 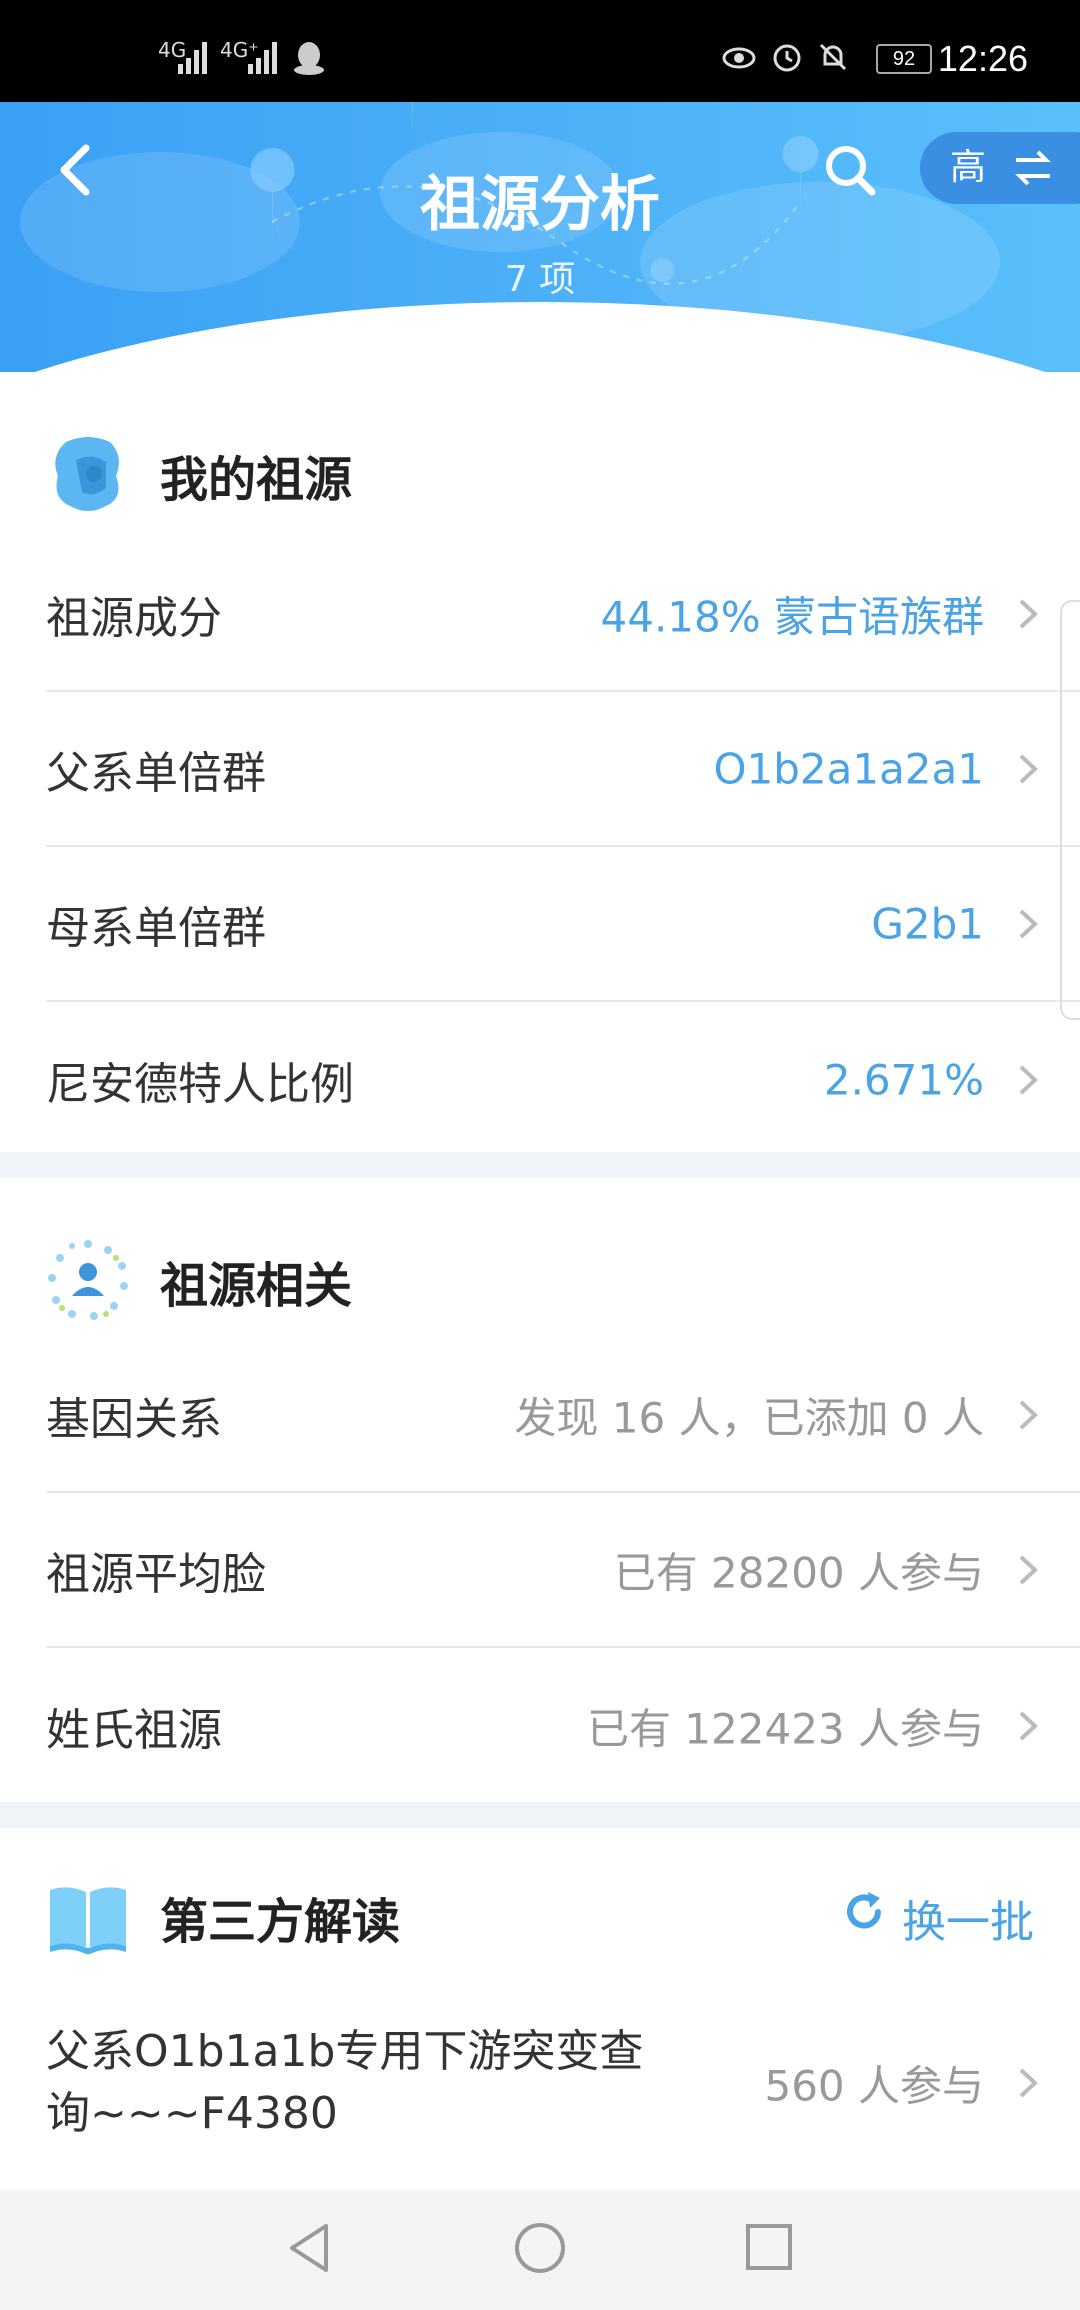 I want to click on open-book-icon, so click(x=88, y=1920).